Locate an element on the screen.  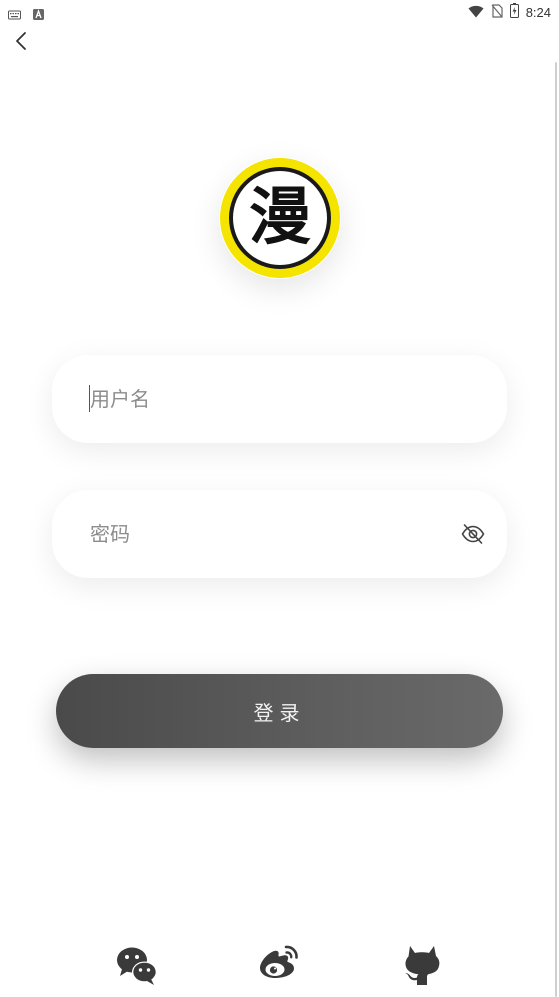
no-sim-icon is located at coordinates (497, 12).